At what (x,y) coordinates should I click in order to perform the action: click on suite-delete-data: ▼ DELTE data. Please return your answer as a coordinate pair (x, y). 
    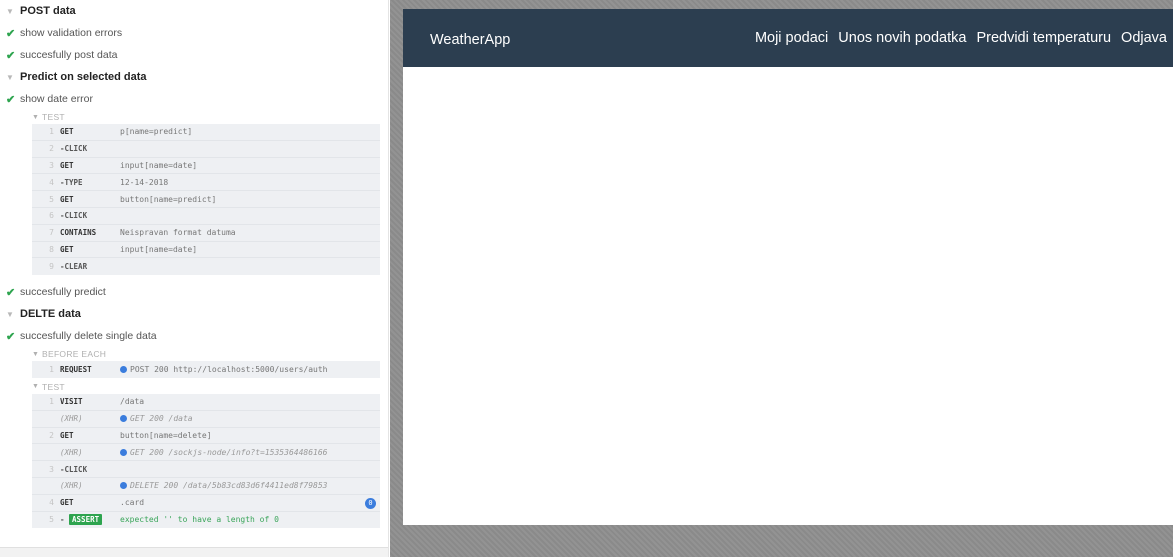
    Looking at the image, I should click on (194, 314).